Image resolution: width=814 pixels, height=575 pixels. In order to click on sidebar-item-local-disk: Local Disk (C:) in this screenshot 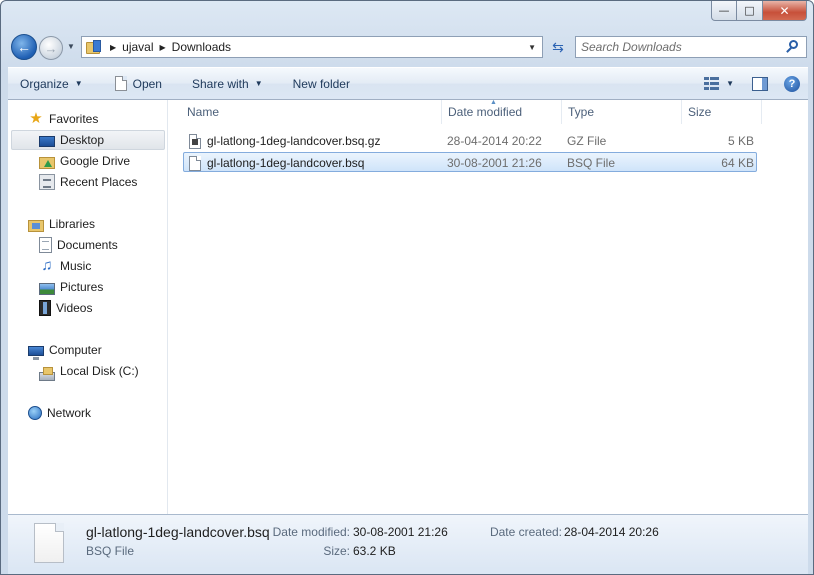, I will do `click(89, 371)`.